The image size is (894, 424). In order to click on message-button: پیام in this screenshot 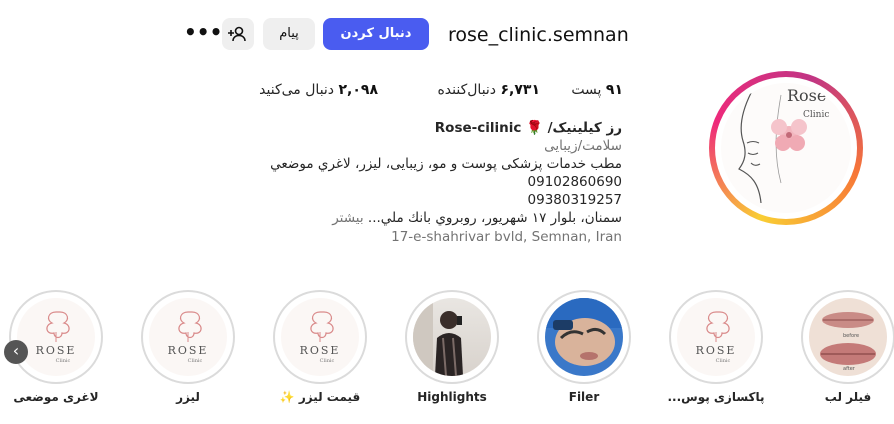, I will do `click(289, 34)`.